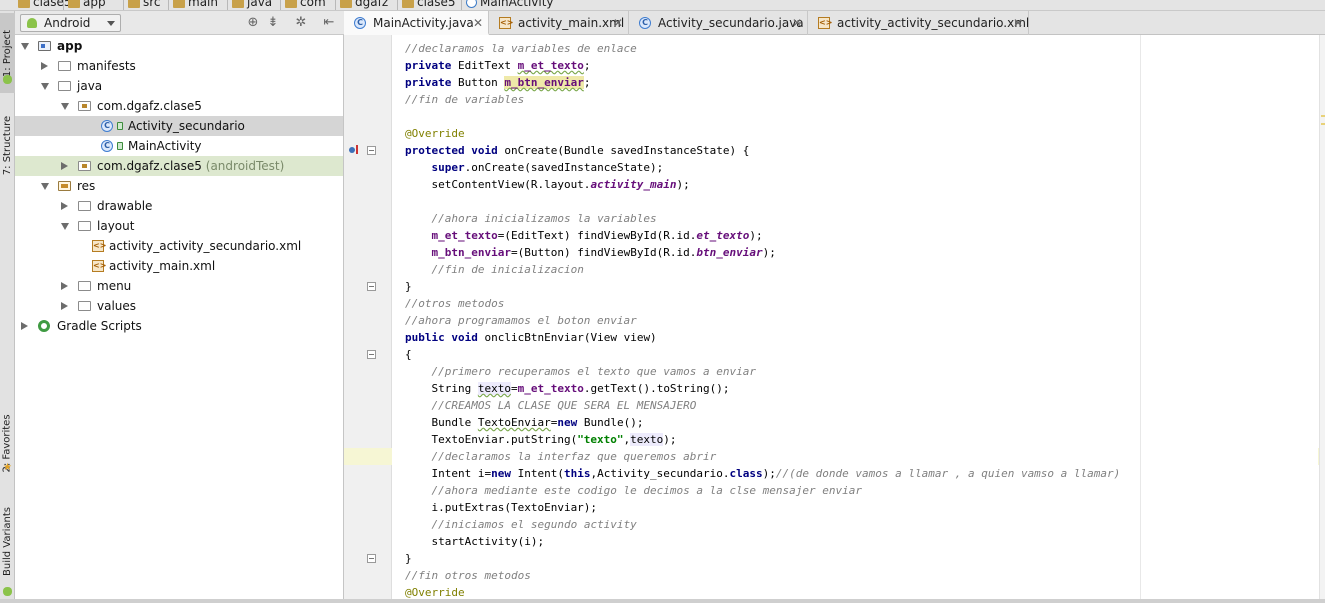 The height and width of the screenshot is (603, 1325). I want to click on code-line: //declaramos la variables de enlace, so click(521, 48).